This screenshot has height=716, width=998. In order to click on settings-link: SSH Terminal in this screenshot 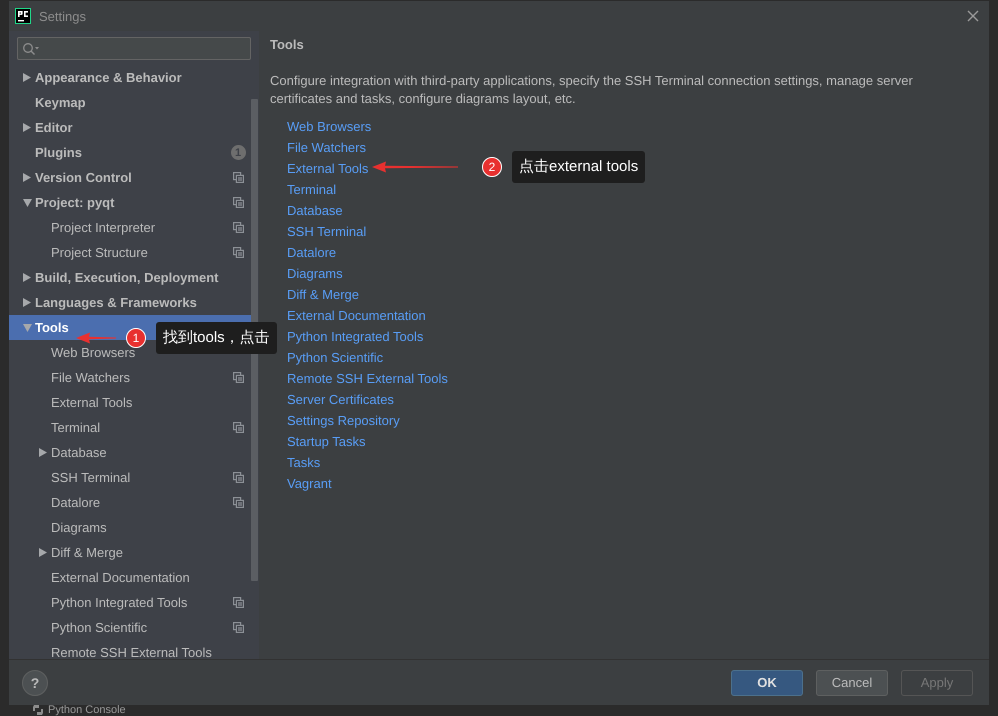, I will do `click(326, 231)`.